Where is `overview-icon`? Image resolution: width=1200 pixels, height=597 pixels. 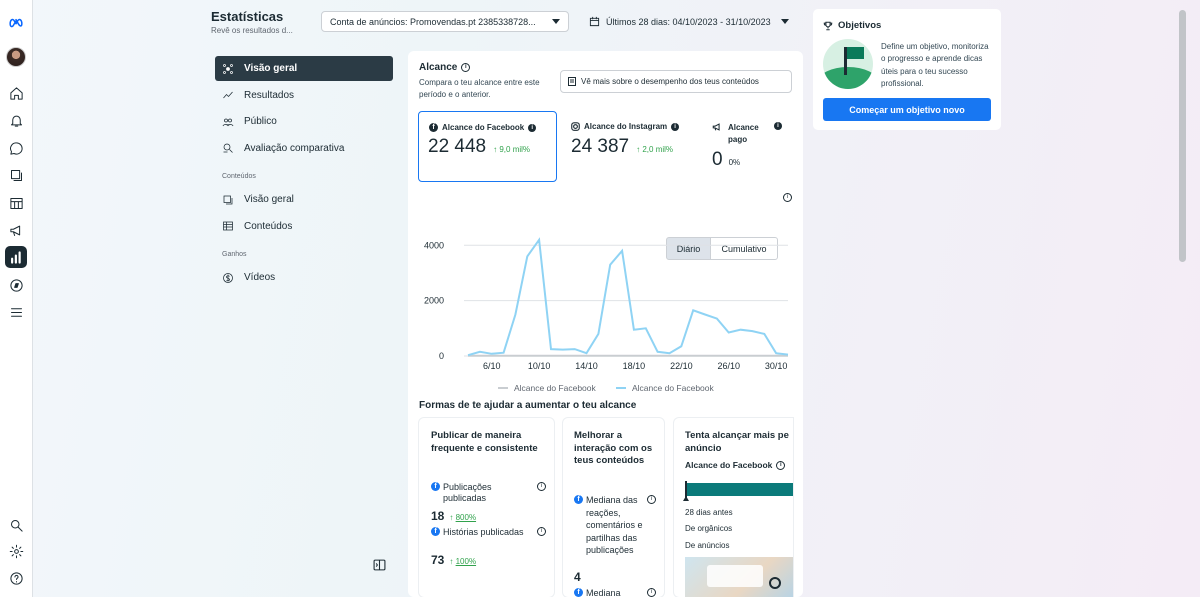
overview-icon is located at coordinates (228, 68).